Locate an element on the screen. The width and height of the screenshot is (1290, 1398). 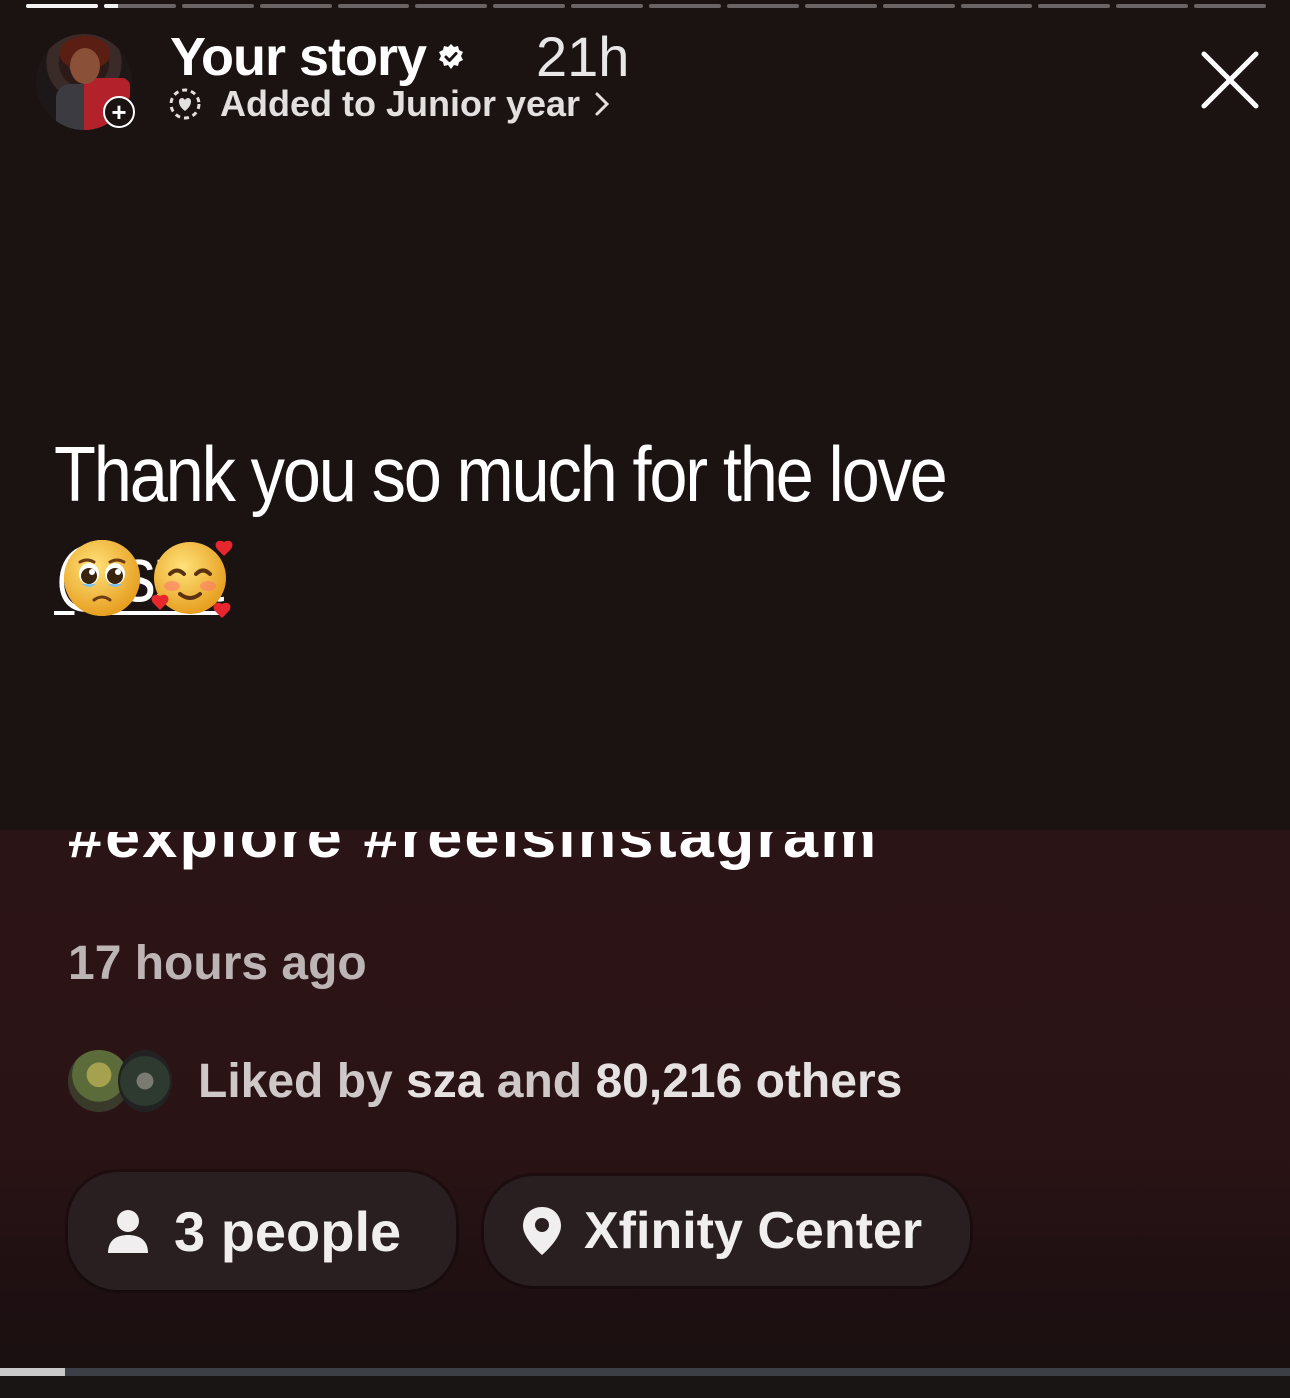
post-hashtags-text: #explore #reelsinstagram is located at coordinates (473, 851).